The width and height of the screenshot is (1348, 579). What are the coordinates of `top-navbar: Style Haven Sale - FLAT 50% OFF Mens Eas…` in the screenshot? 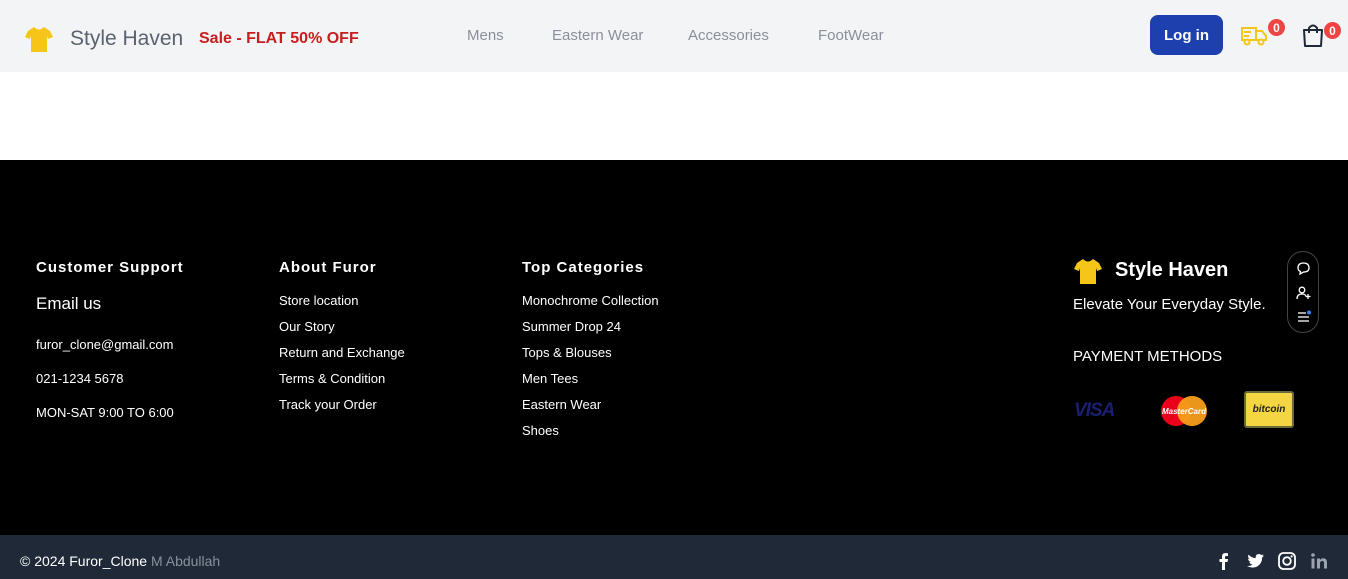 It's located at (674, 36).